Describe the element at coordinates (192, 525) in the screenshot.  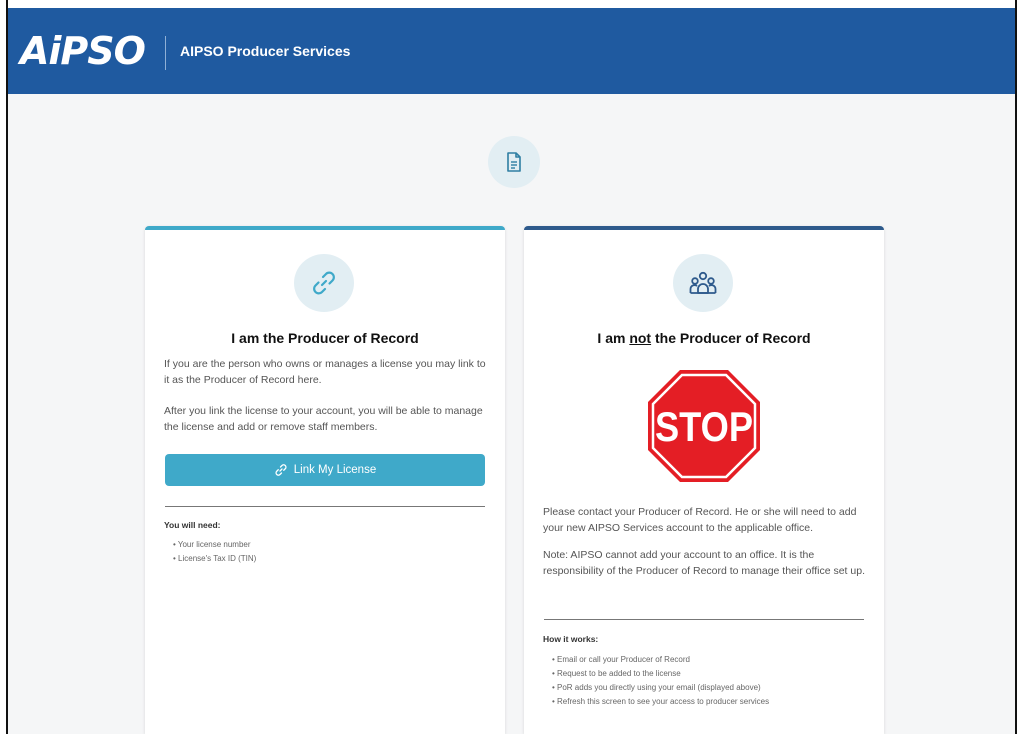
I see `you-will-need-heading: You will need:` at that location.